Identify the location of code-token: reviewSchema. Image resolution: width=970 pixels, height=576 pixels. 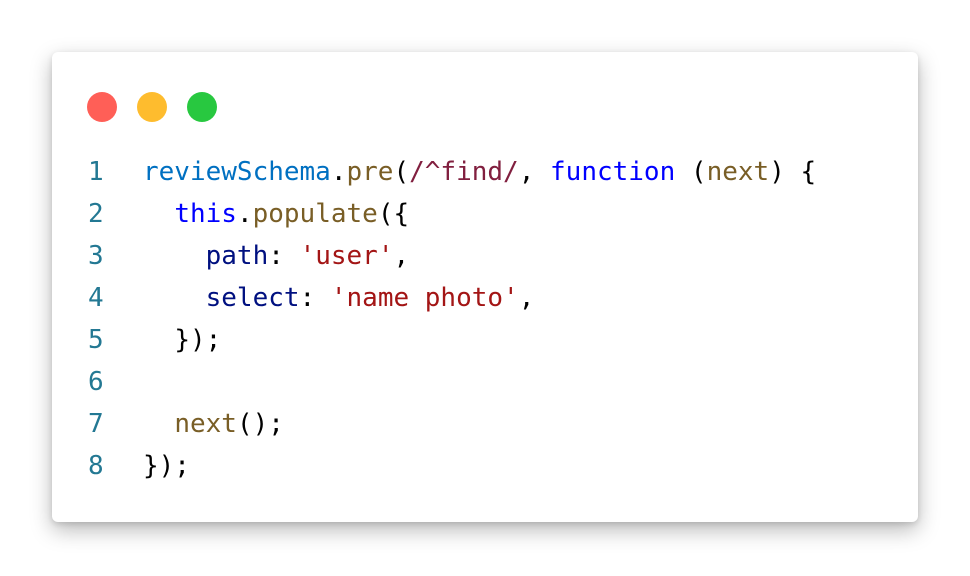
(237, 172).